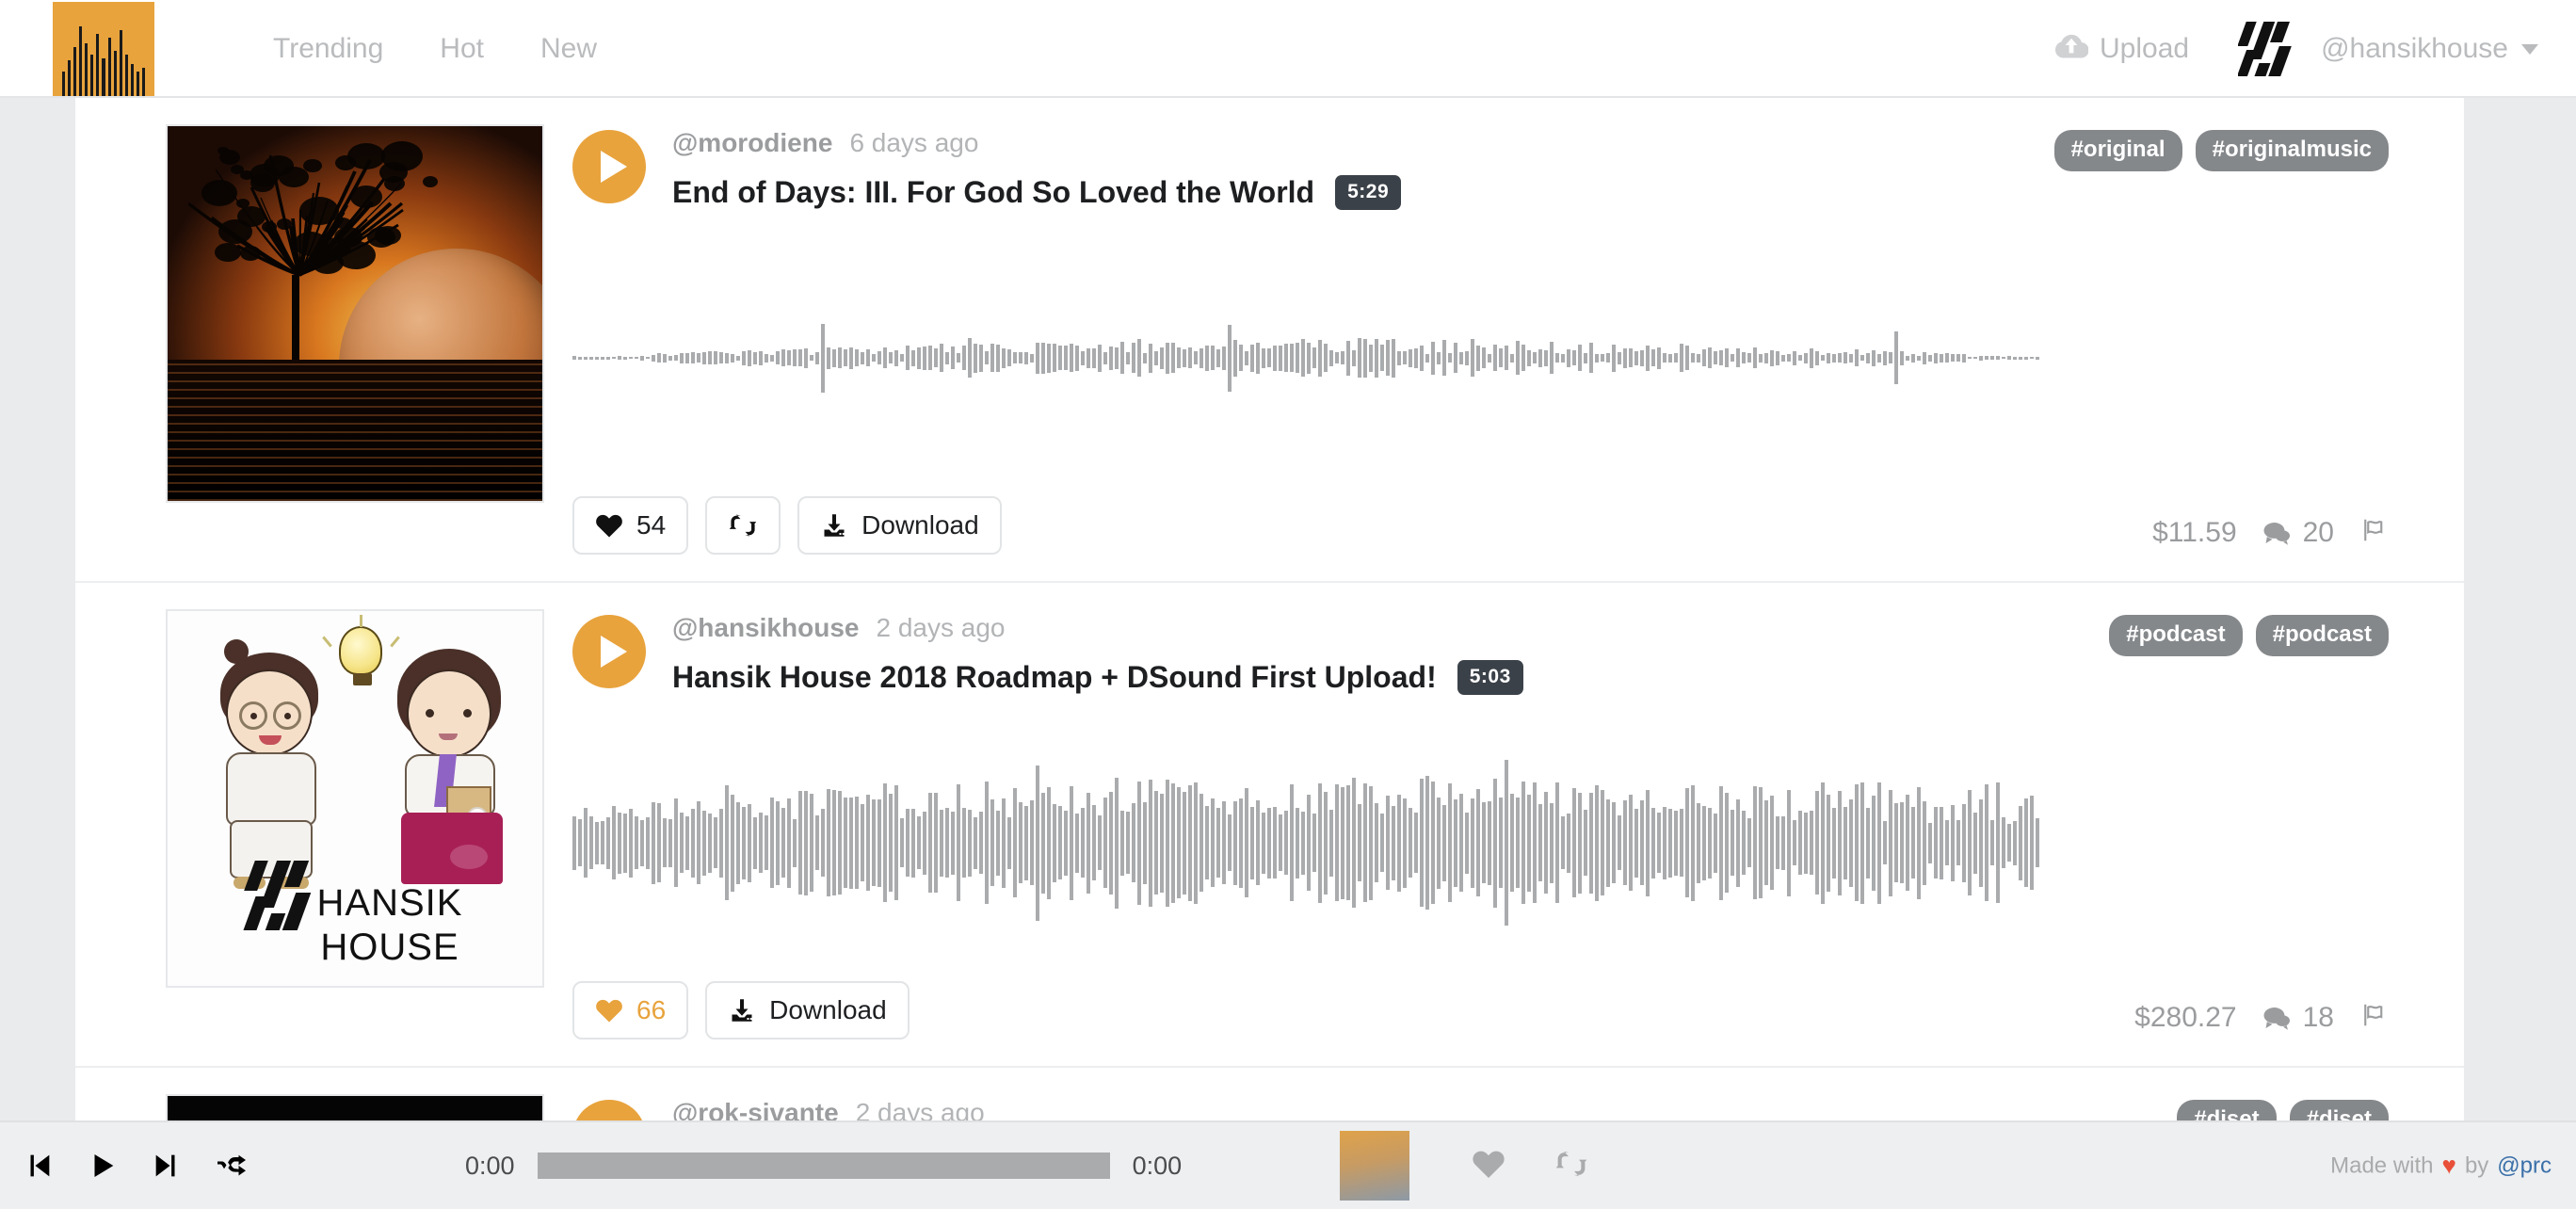 Image resolution: width=2576 pixels, height=1209 pixels. I want to click on player-track-thumbnail, so click(1375, 1166).